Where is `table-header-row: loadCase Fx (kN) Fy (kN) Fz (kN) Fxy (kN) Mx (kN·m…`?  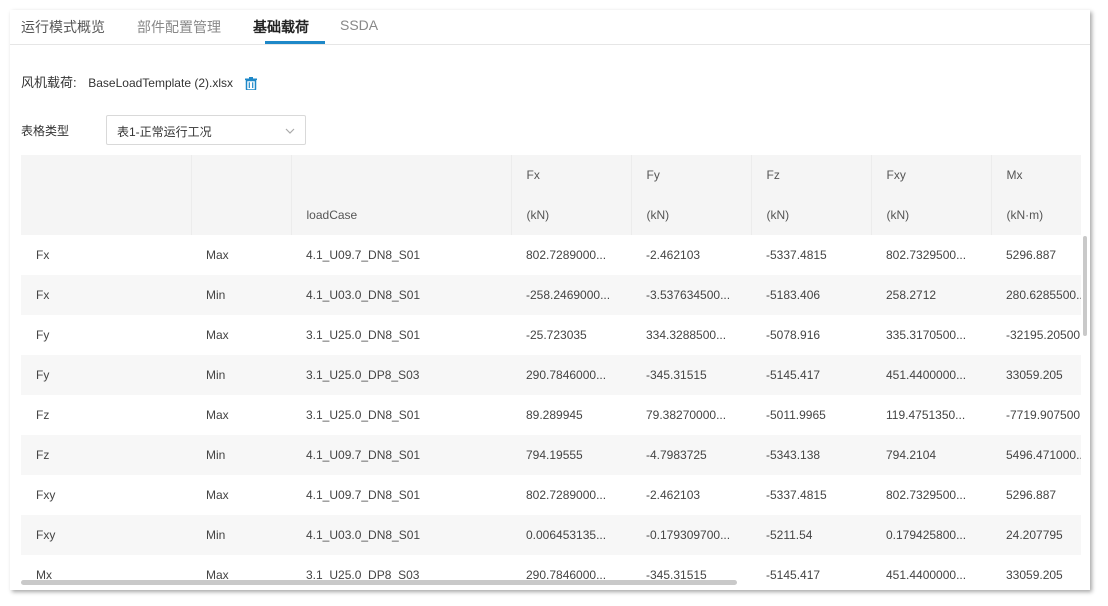
table-header-row: loadCase Fx (kN) Fy (kN) Fz (kN) Fxy (kN) Mx (kN·m… is located at coordinates (551, 195).